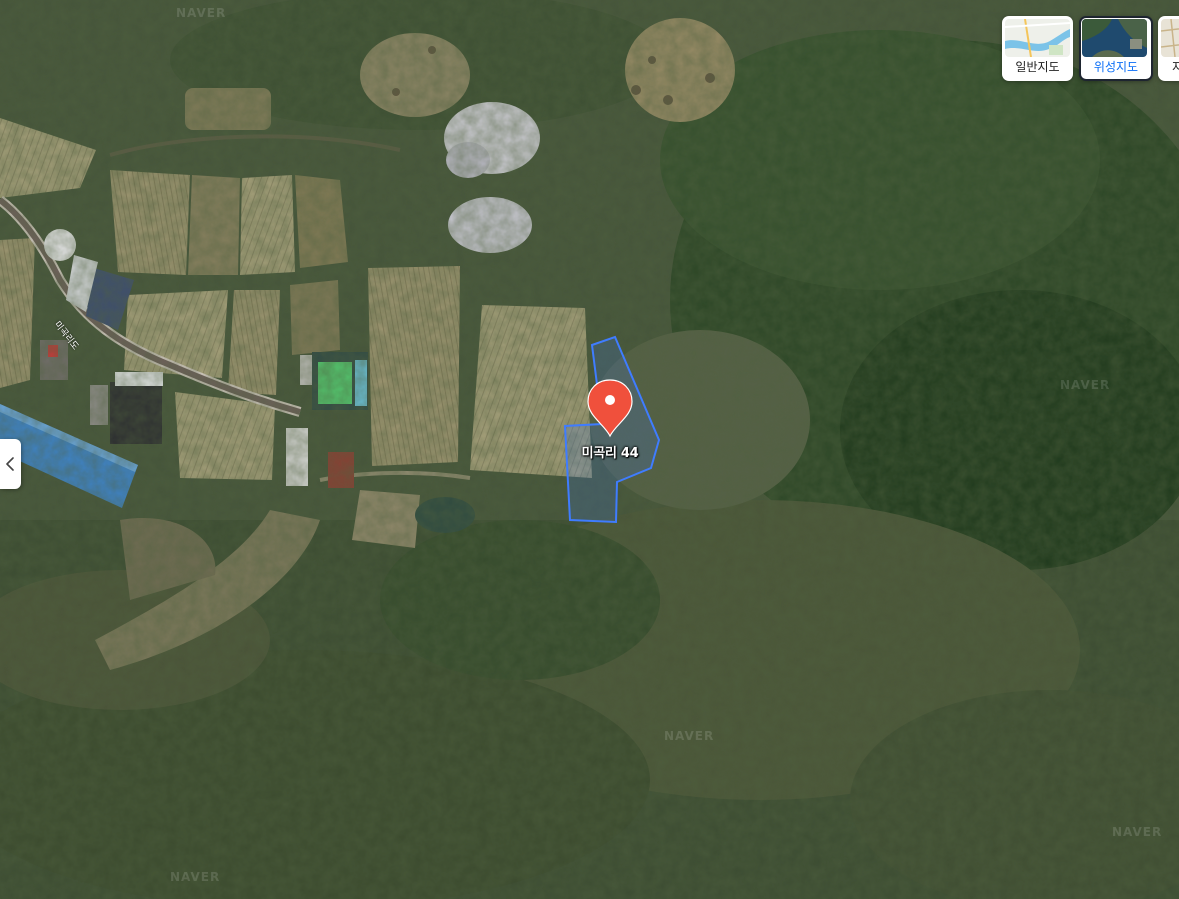 This screenshot has height=899, width=1179. I want to click on map-type-normal-label: 일반지도, so click(1037, 67).